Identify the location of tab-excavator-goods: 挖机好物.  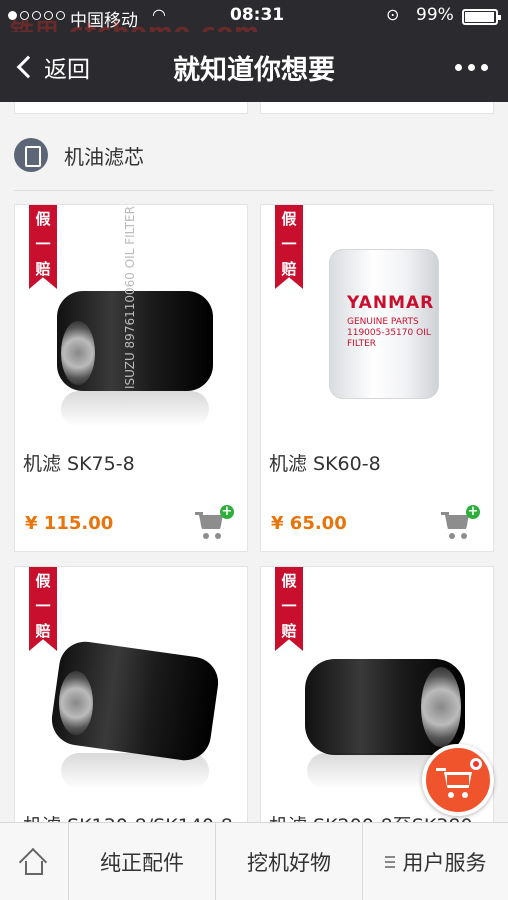
(288, 861).